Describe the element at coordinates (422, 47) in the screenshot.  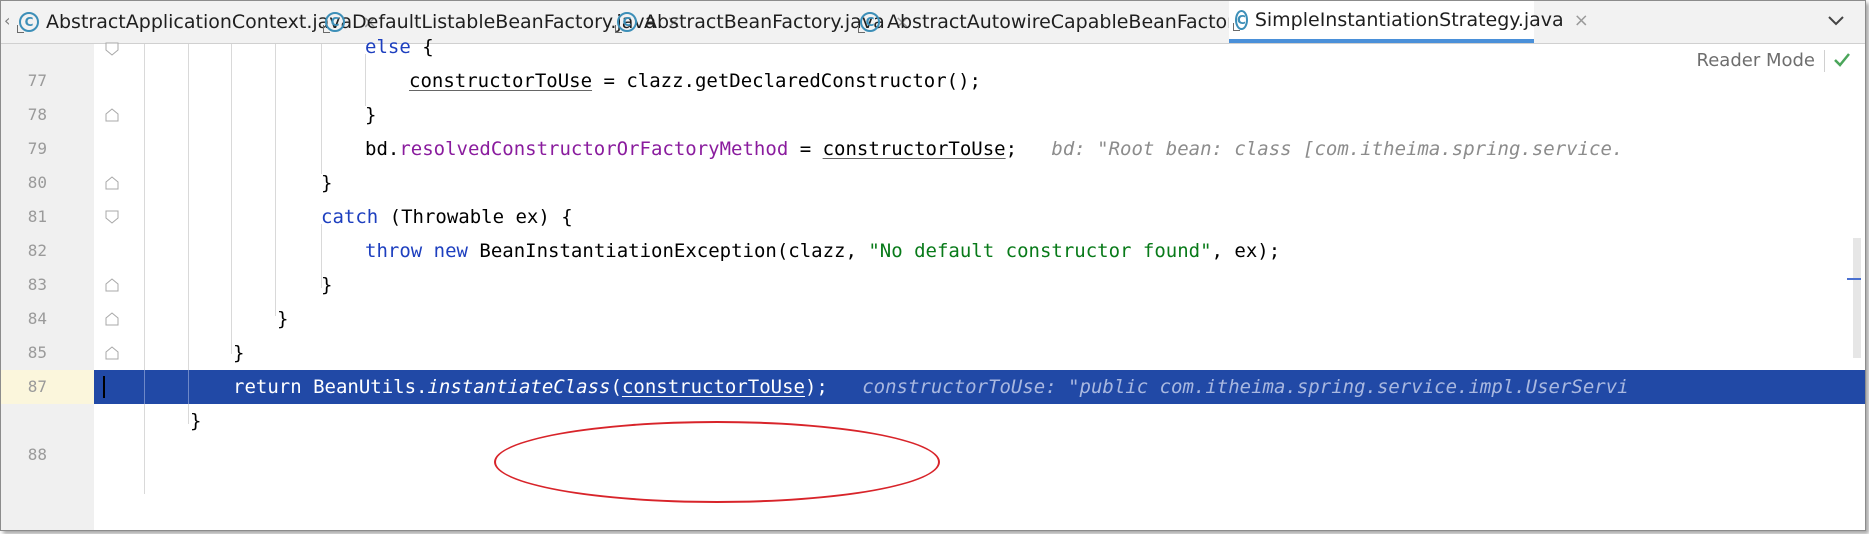
I see `code-segment: {` at that location.